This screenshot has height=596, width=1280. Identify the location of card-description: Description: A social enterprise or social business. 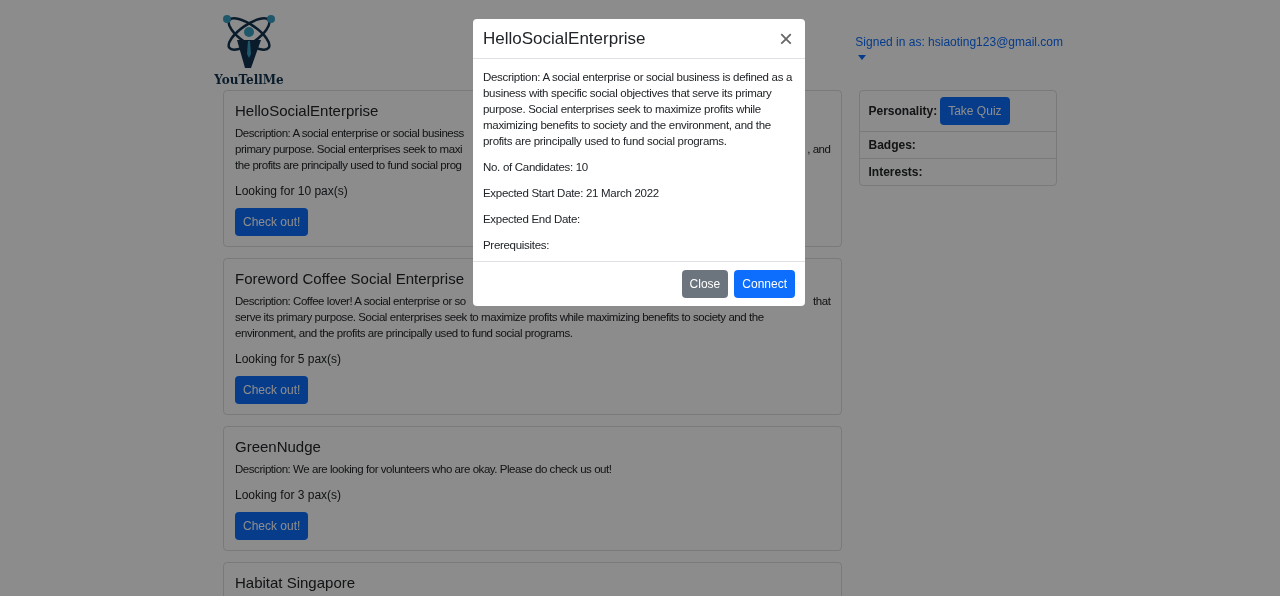
(349, 133).